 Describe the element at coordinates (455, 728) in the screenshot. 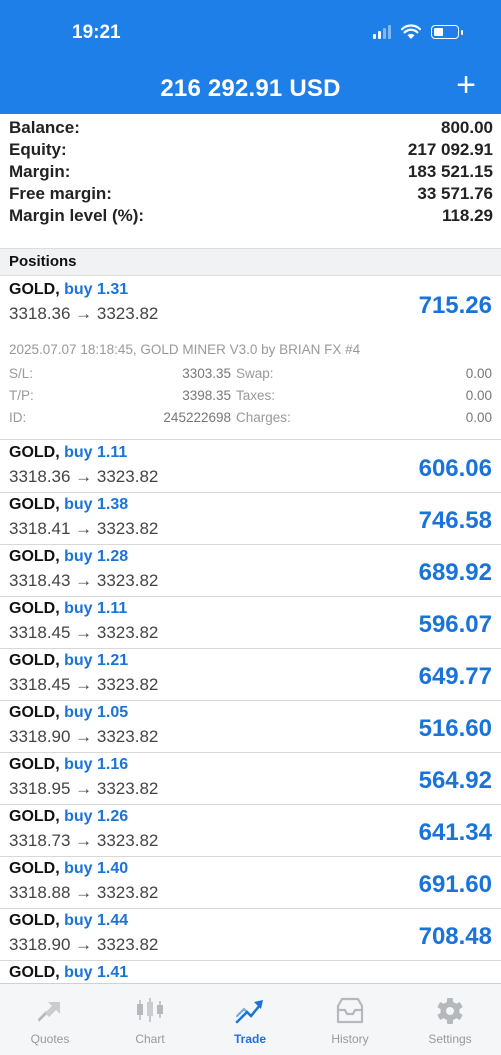

I see `position-profit: 516.60` at that location.